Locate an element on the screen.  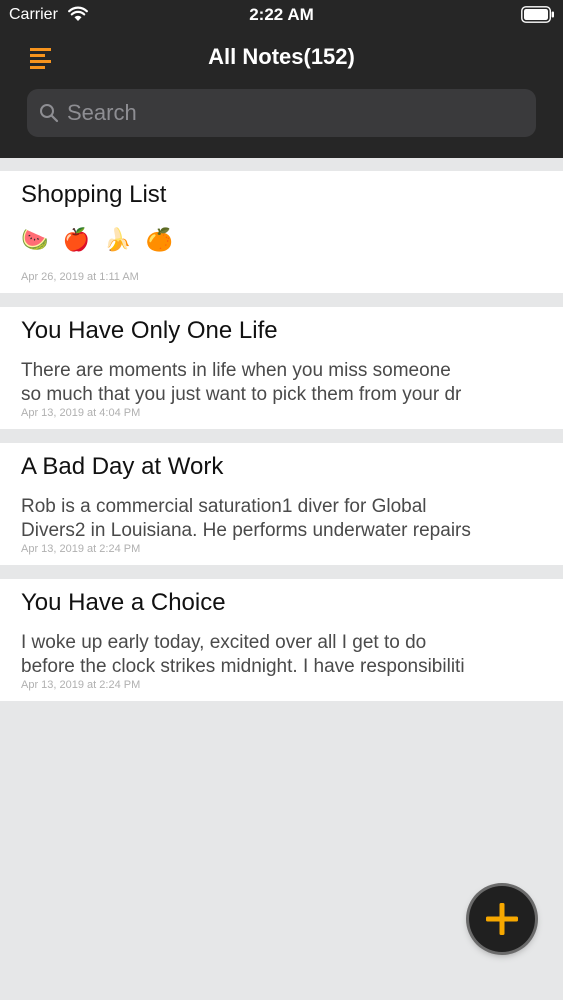
note-title: You Have a Choice is located at coordinates (123, 602).